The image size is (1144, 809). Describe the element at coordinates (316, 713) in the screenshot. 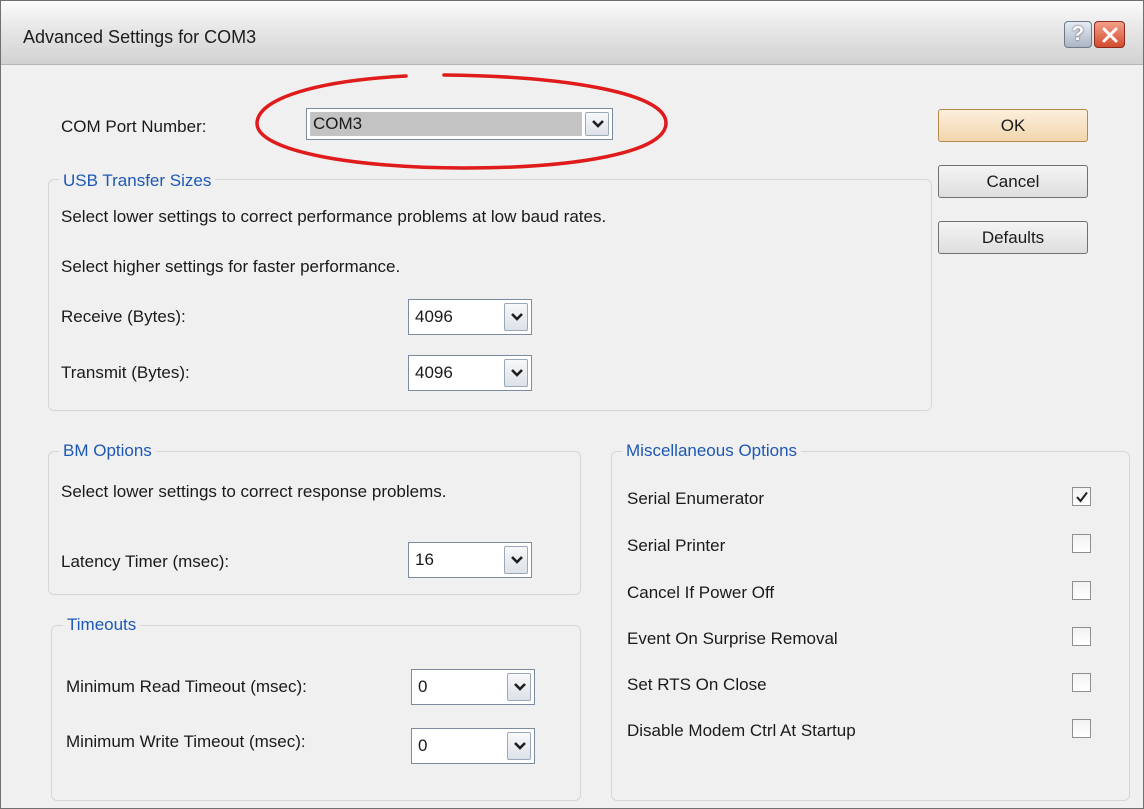

I see `timeouts-group` at that location.